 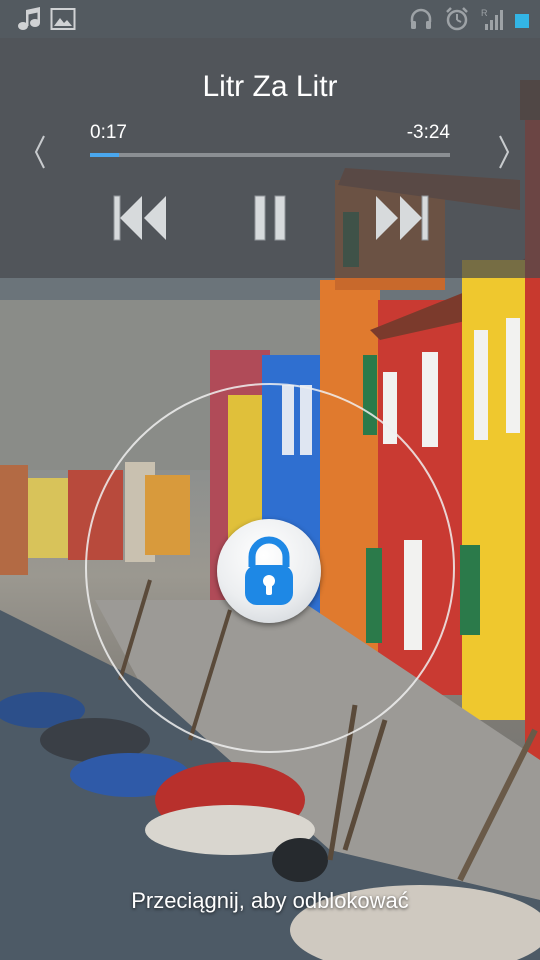 What do you see at coordinates (402, 218) in the screenshot?
I see `next-icon` at bounding box center [402, 218].